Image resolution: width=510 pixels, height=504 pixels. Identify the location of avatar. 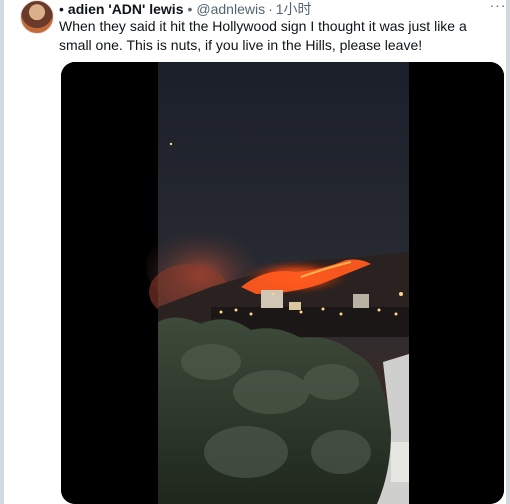
(37, 17).